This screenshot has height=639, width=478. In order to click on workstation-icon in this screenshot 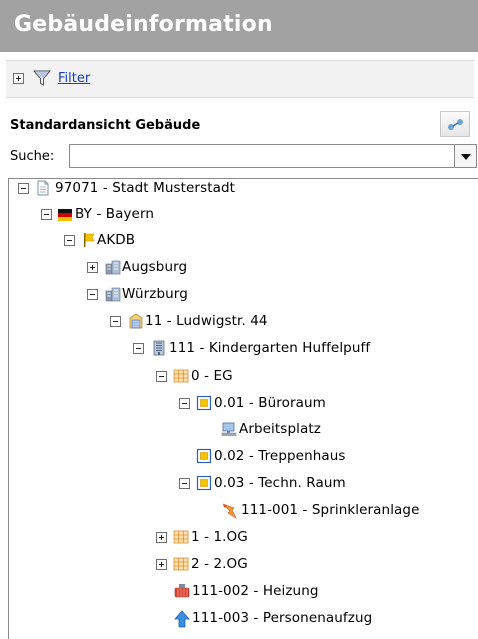, I will do `click(229, 429)`.